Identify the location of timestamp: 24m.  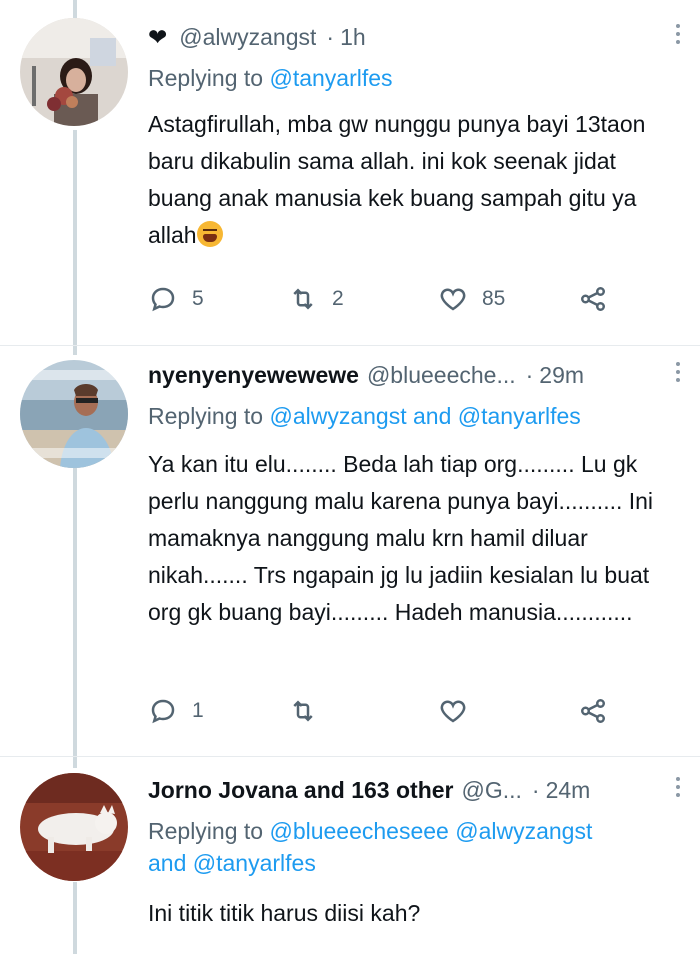
(568, 790).